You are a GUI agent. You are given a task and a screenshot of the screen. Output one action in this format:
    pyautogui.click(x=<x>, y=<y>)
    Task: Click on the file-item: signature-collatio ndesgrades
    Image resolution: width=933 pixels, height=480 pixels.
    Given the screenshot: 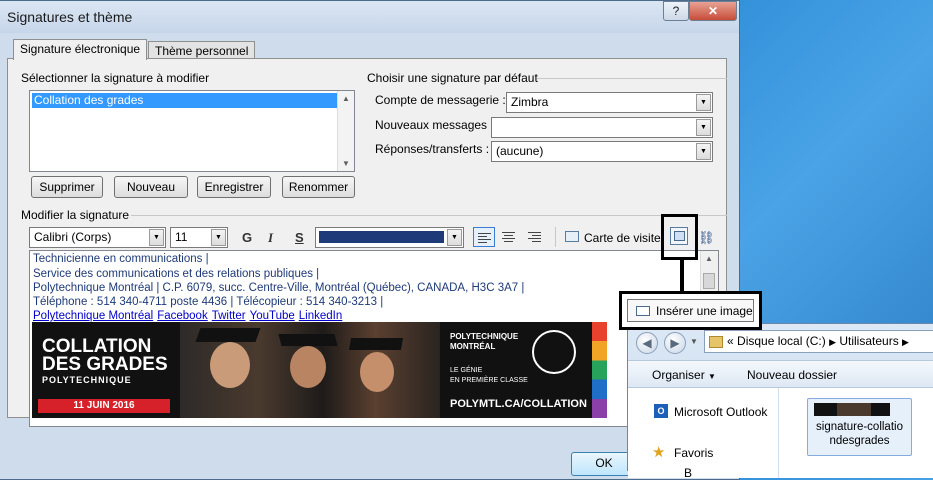 What is the action you would take?
    pyautogui.click(x=859, y=427)
    